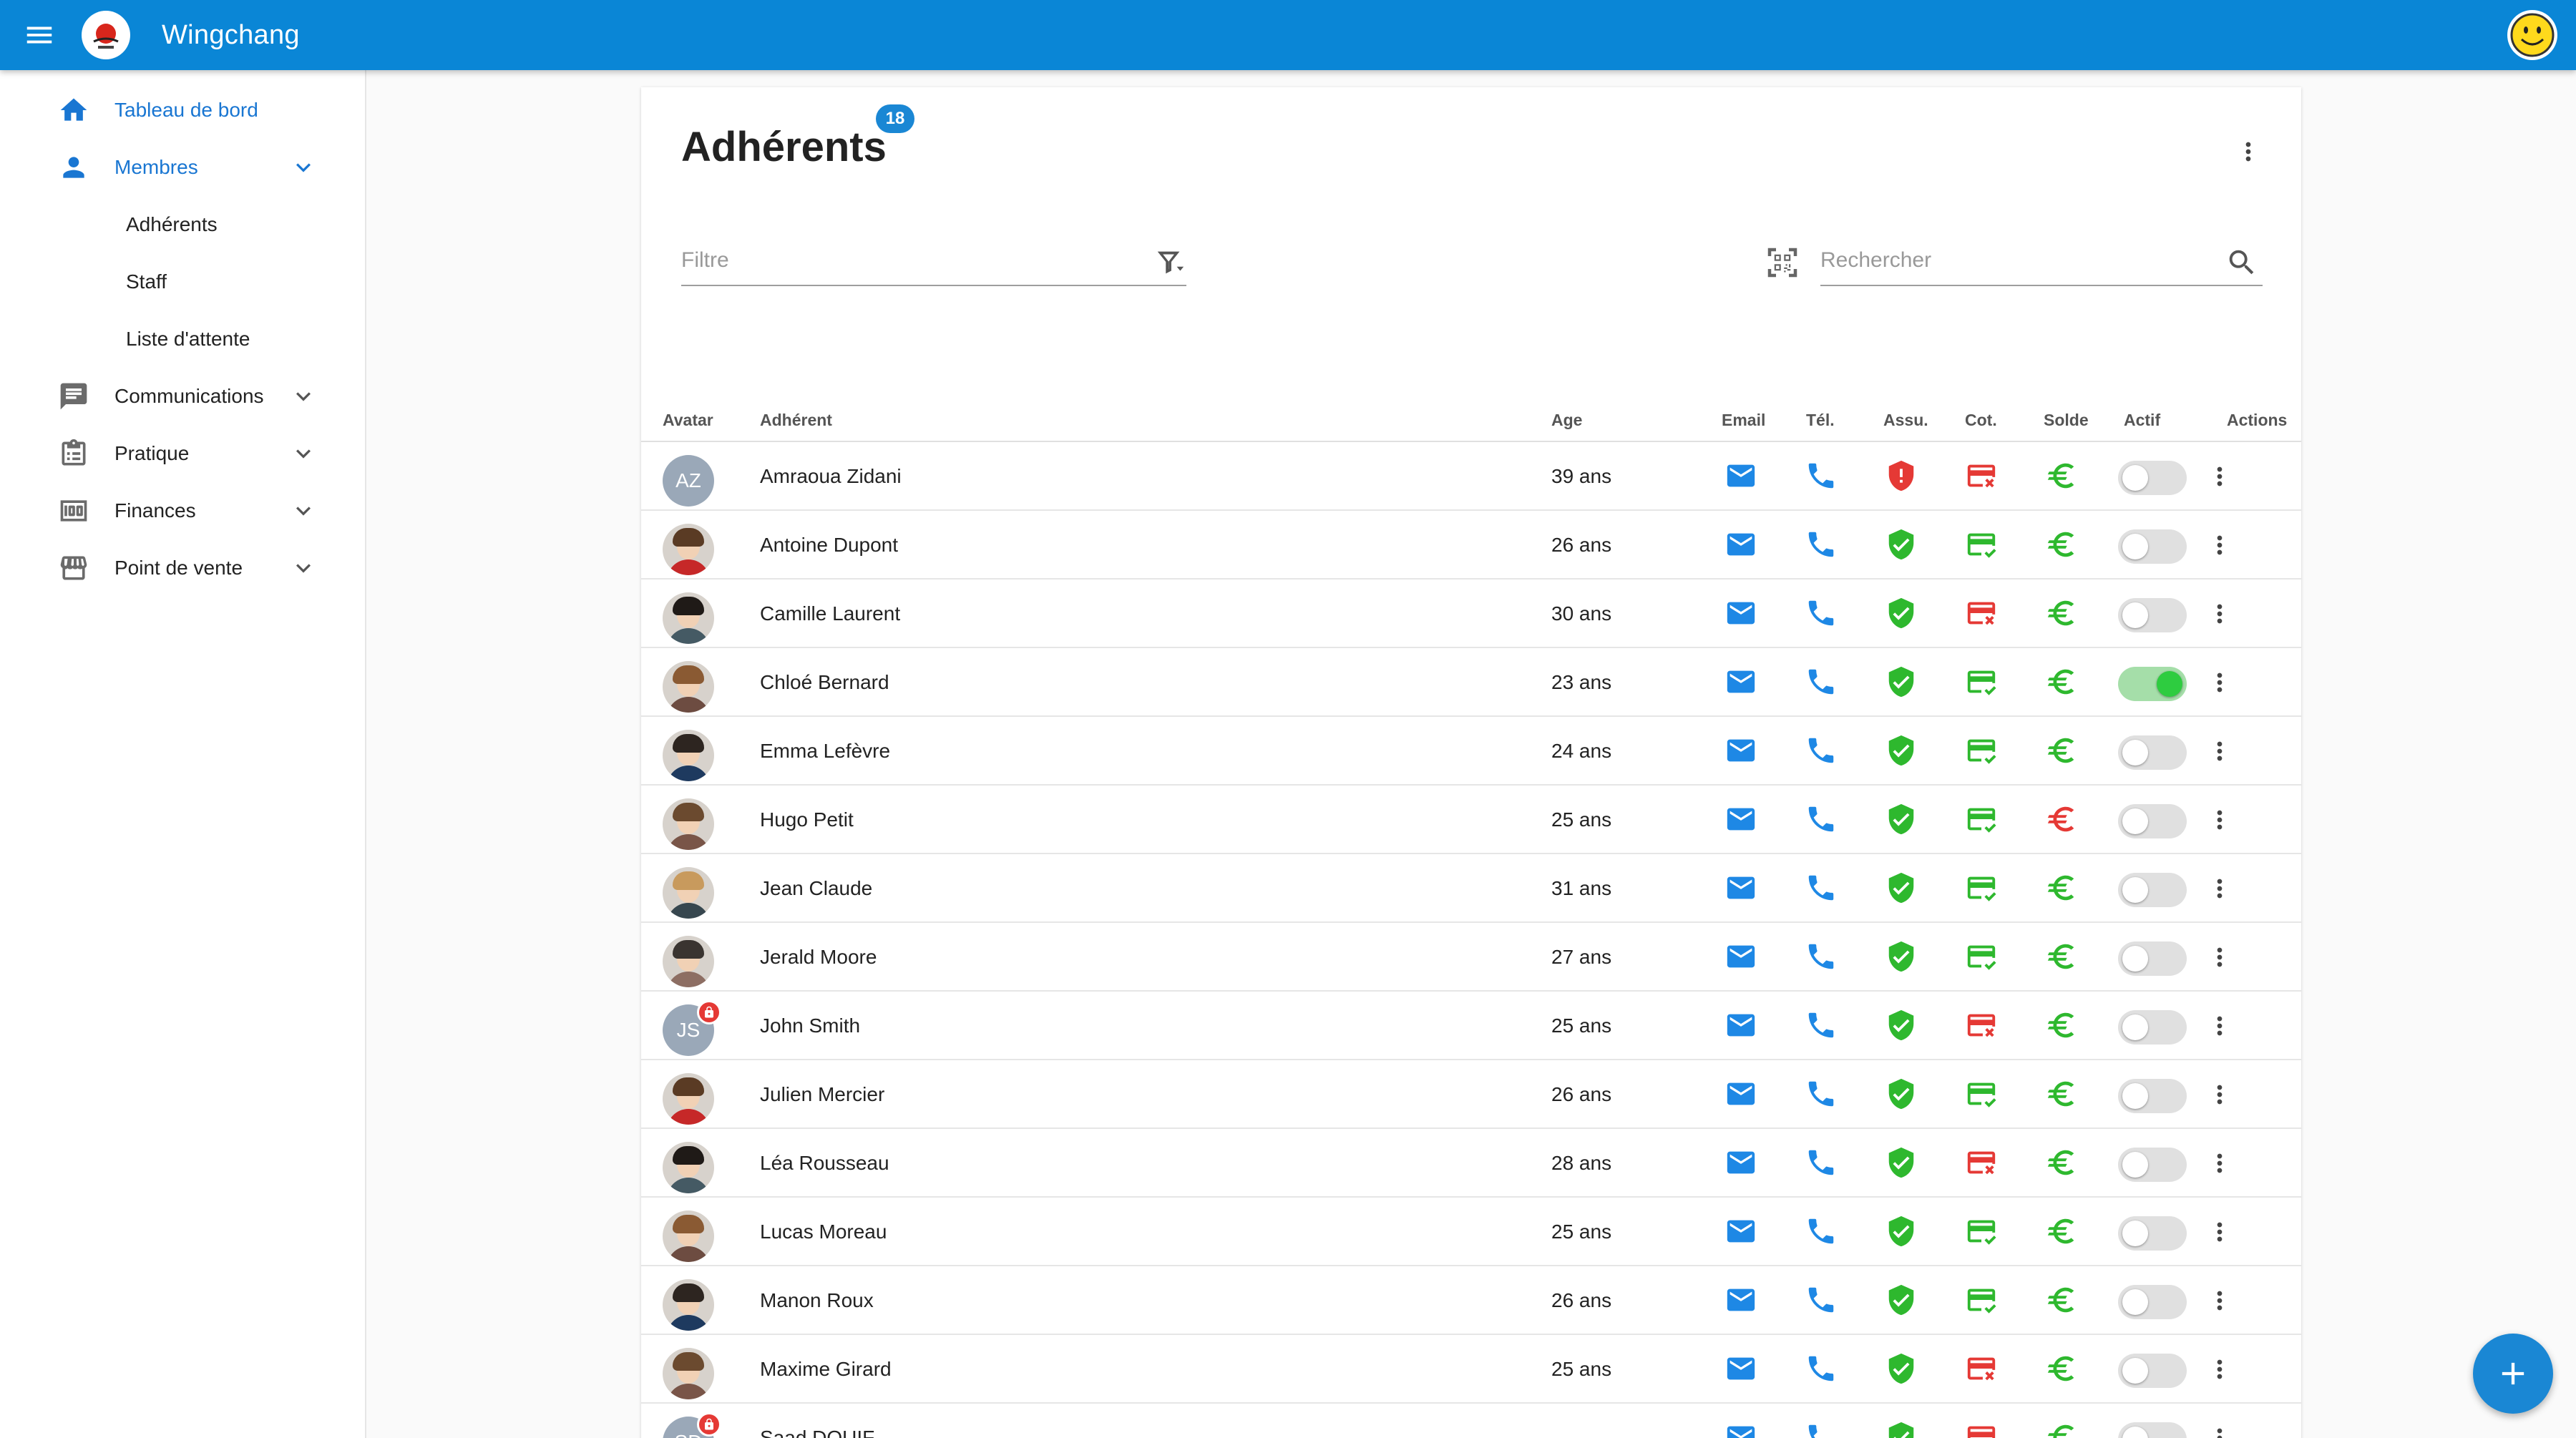 The image size is (2576, 1438). What do you see at coordinates (1471, 958) in the screenshot?
I see `table-row: Jerald Moore 27 ans` at bounding box center [1471, 958].